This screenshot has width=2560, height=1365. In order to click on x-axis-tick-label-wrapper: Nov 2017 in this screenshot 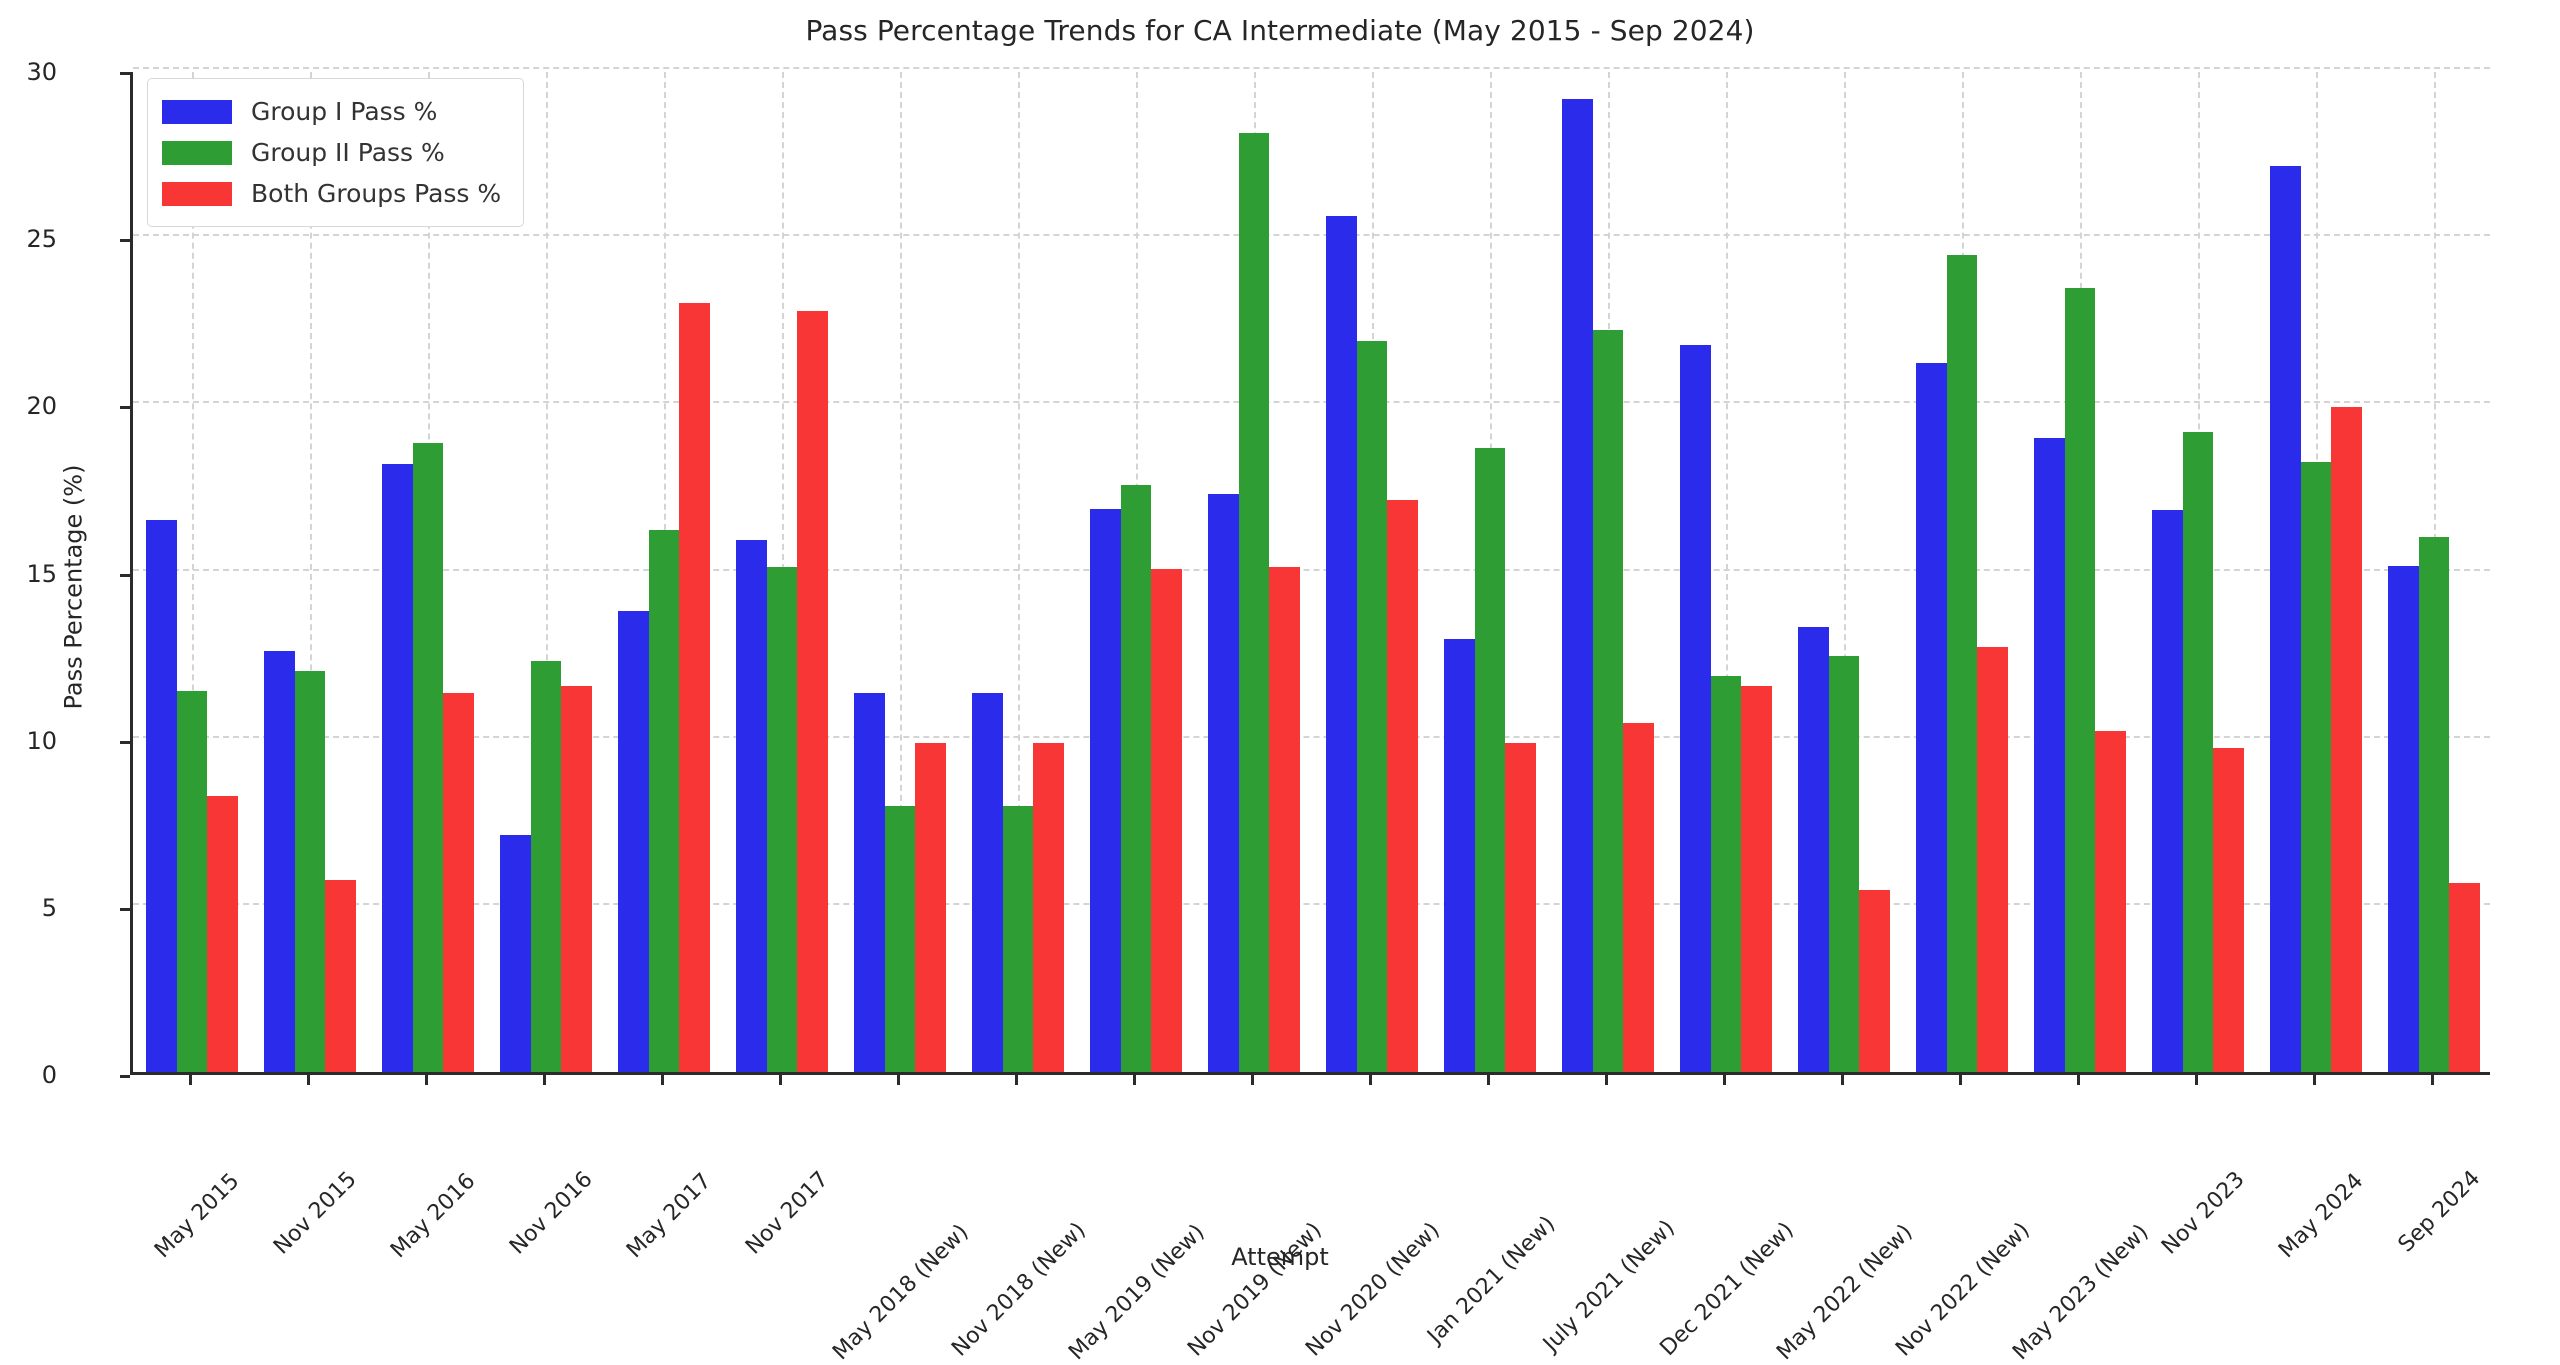, I will do `click(825, 1176)`.